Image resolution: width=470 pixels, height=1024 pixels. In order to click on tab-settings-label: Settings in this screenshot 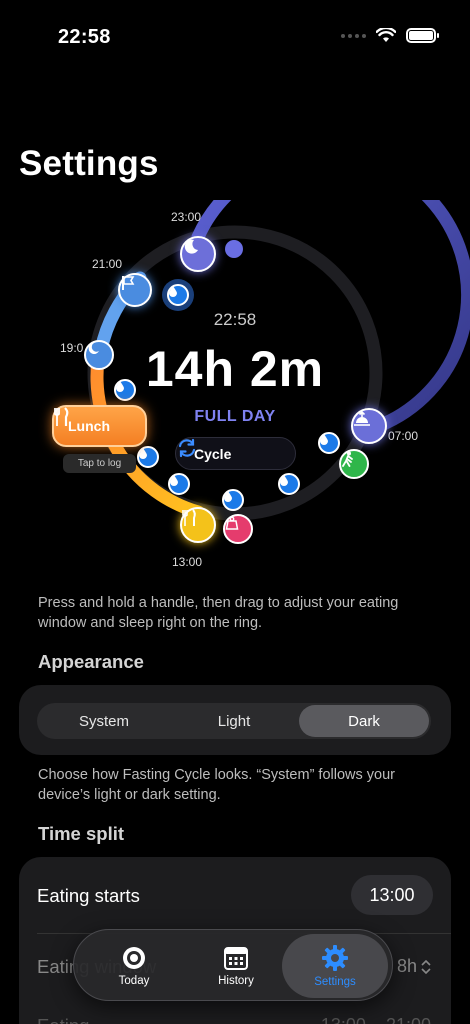, I will do `click(335, 982)`.